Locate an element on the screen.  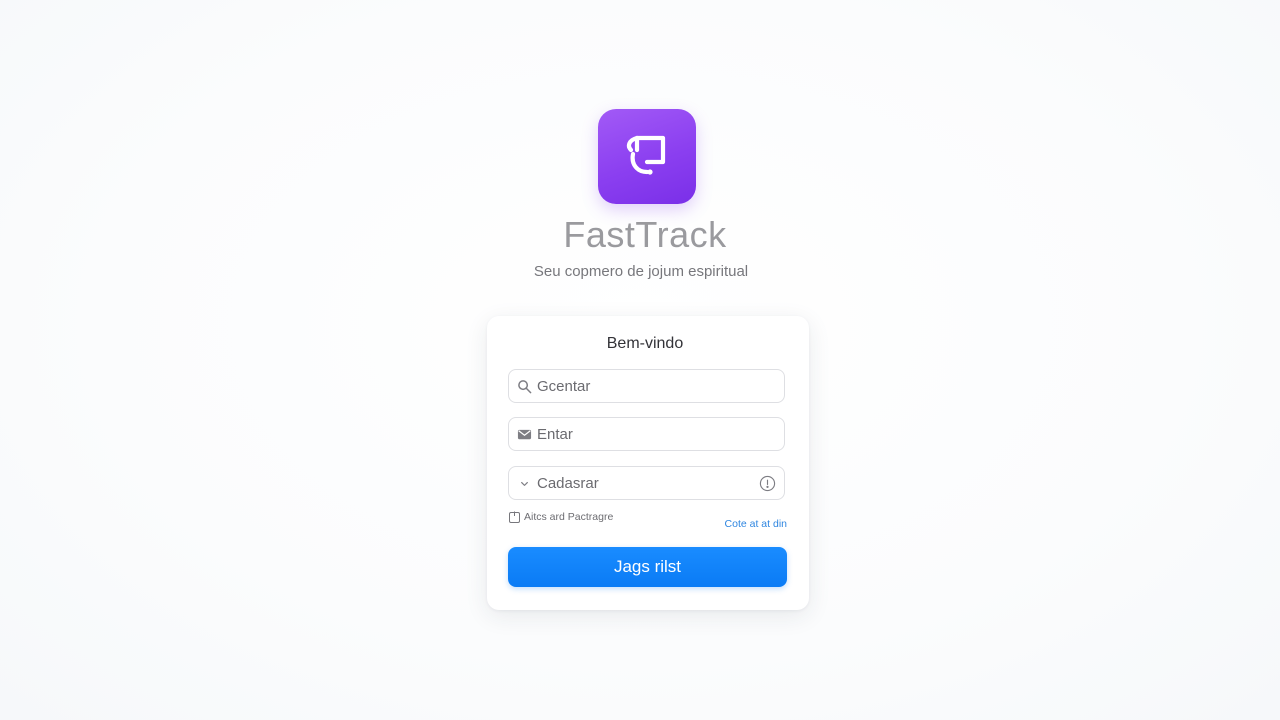
email-field: Entar is located at coordinates (646, 434).